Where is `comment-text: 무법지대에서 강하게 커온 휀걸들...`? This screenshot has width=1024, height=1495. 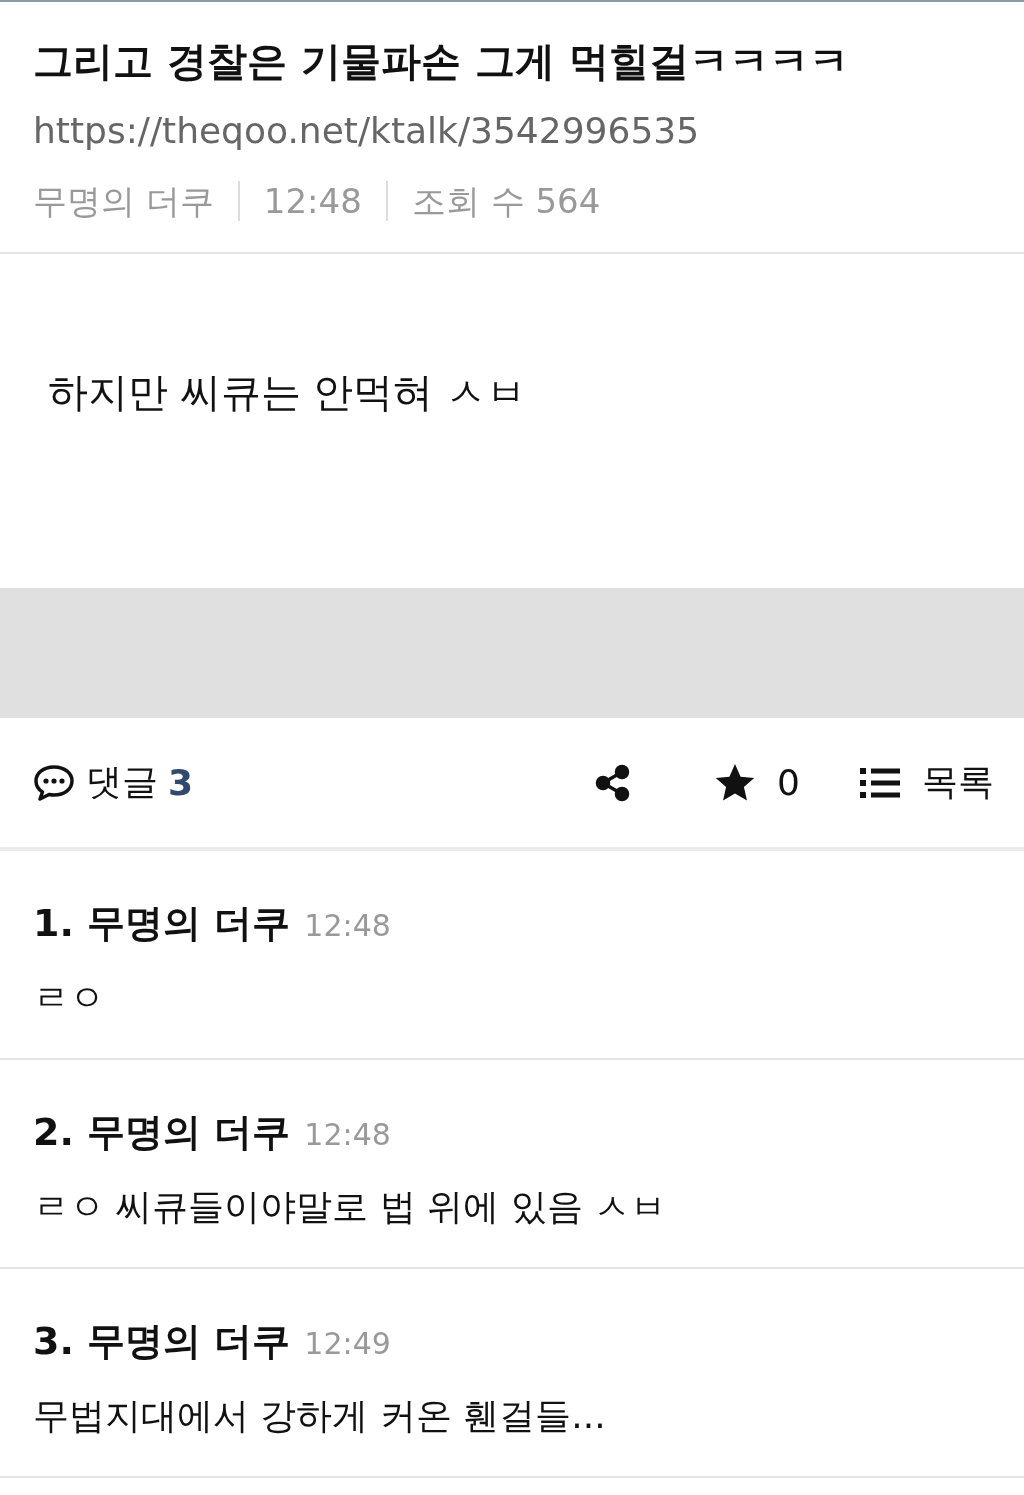
comment-text: 무법지대에서 강하게 커온 휀걸들... is located at coordinates (320, 1416).